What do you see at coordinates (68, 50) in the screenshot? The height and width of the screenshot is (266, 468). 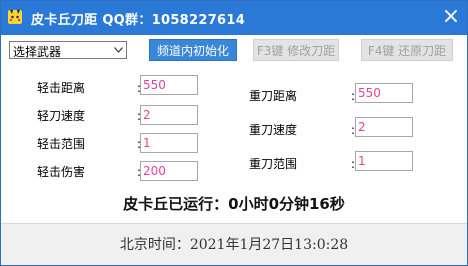 I see `weapon-select: 选择武器` at bounding box center [68, 50].